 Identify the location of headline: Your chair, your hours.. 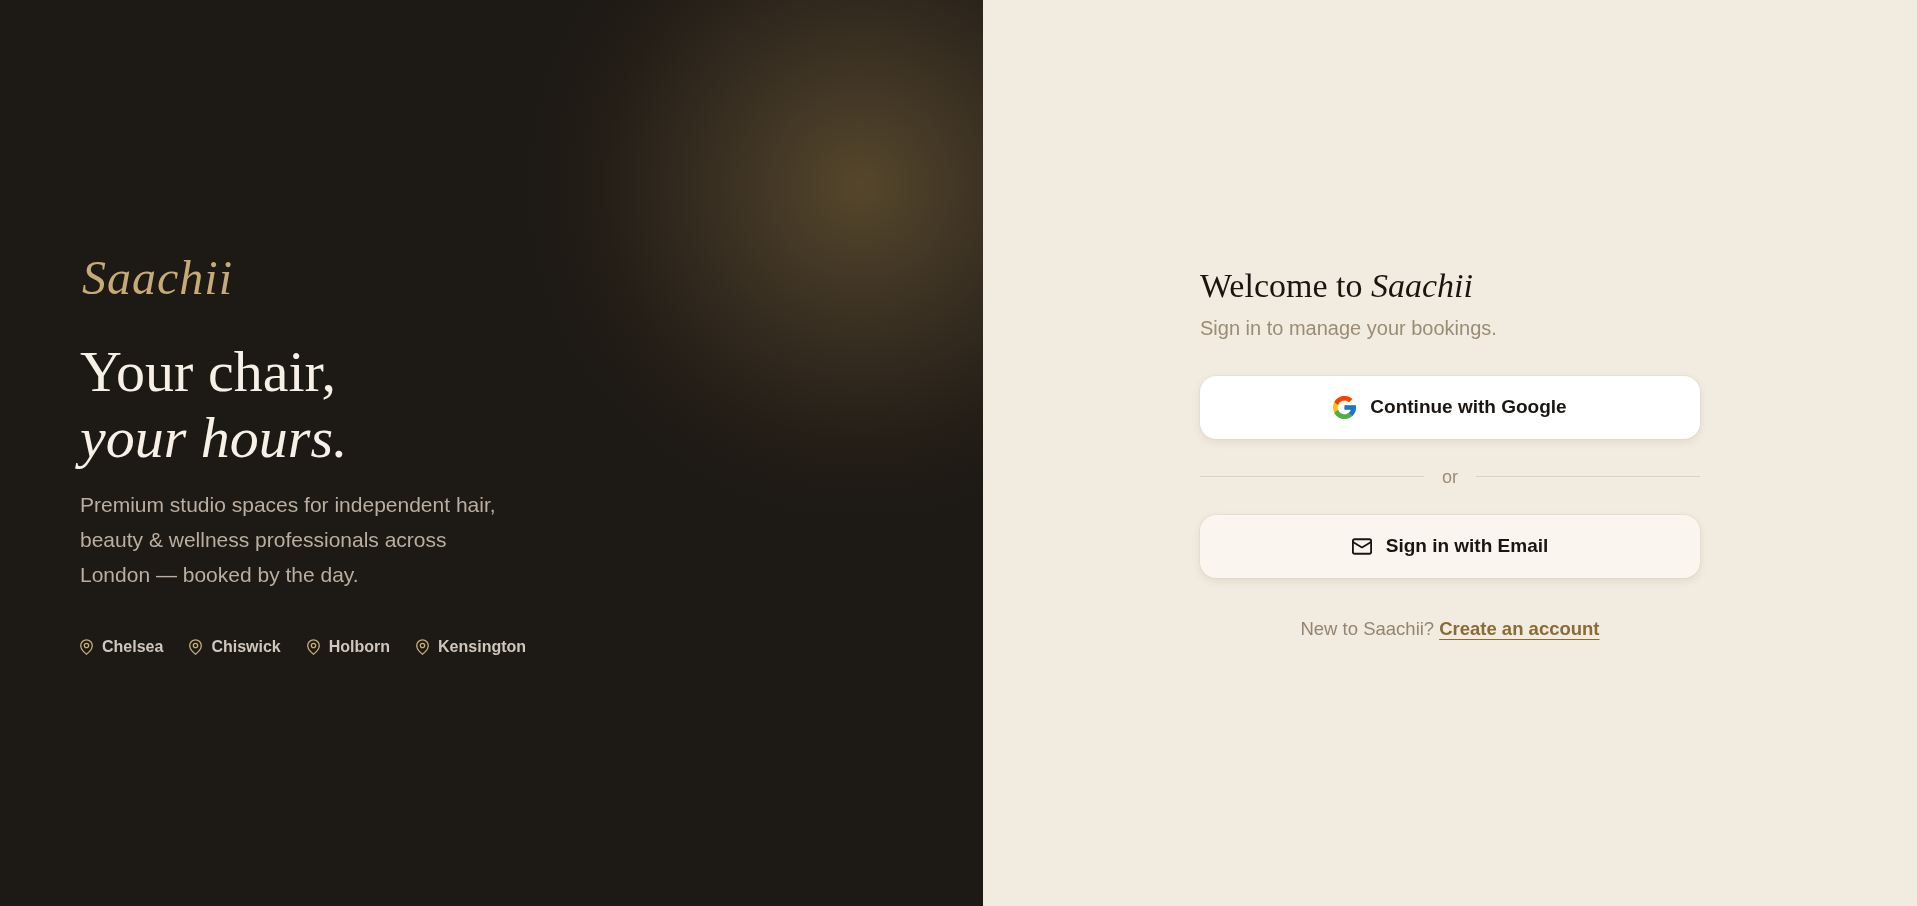
(214, 409).